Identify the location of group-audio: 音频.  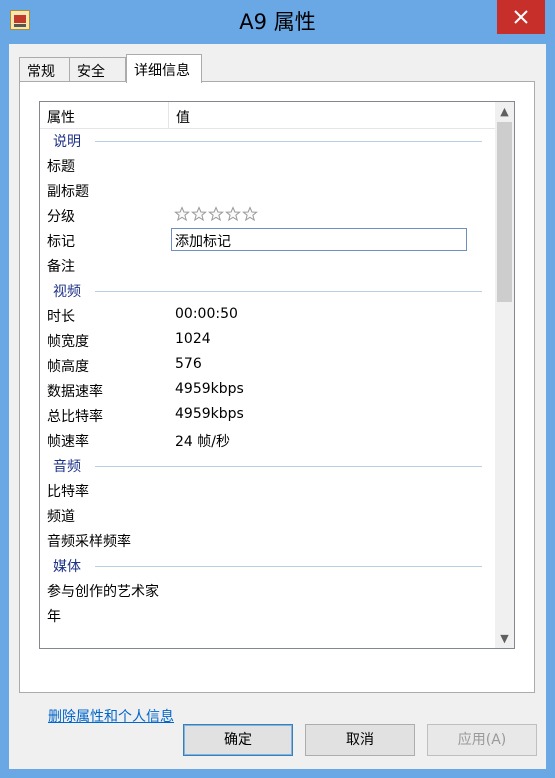
(268, 465).